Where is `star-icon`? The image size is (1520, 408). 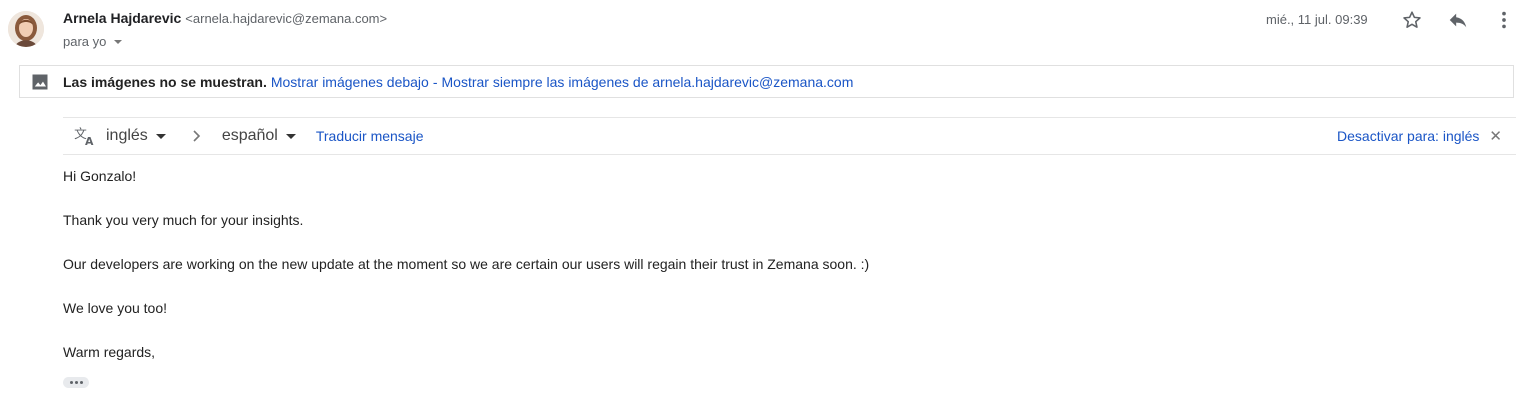
star-icon is located at coordinates (1412, 19).